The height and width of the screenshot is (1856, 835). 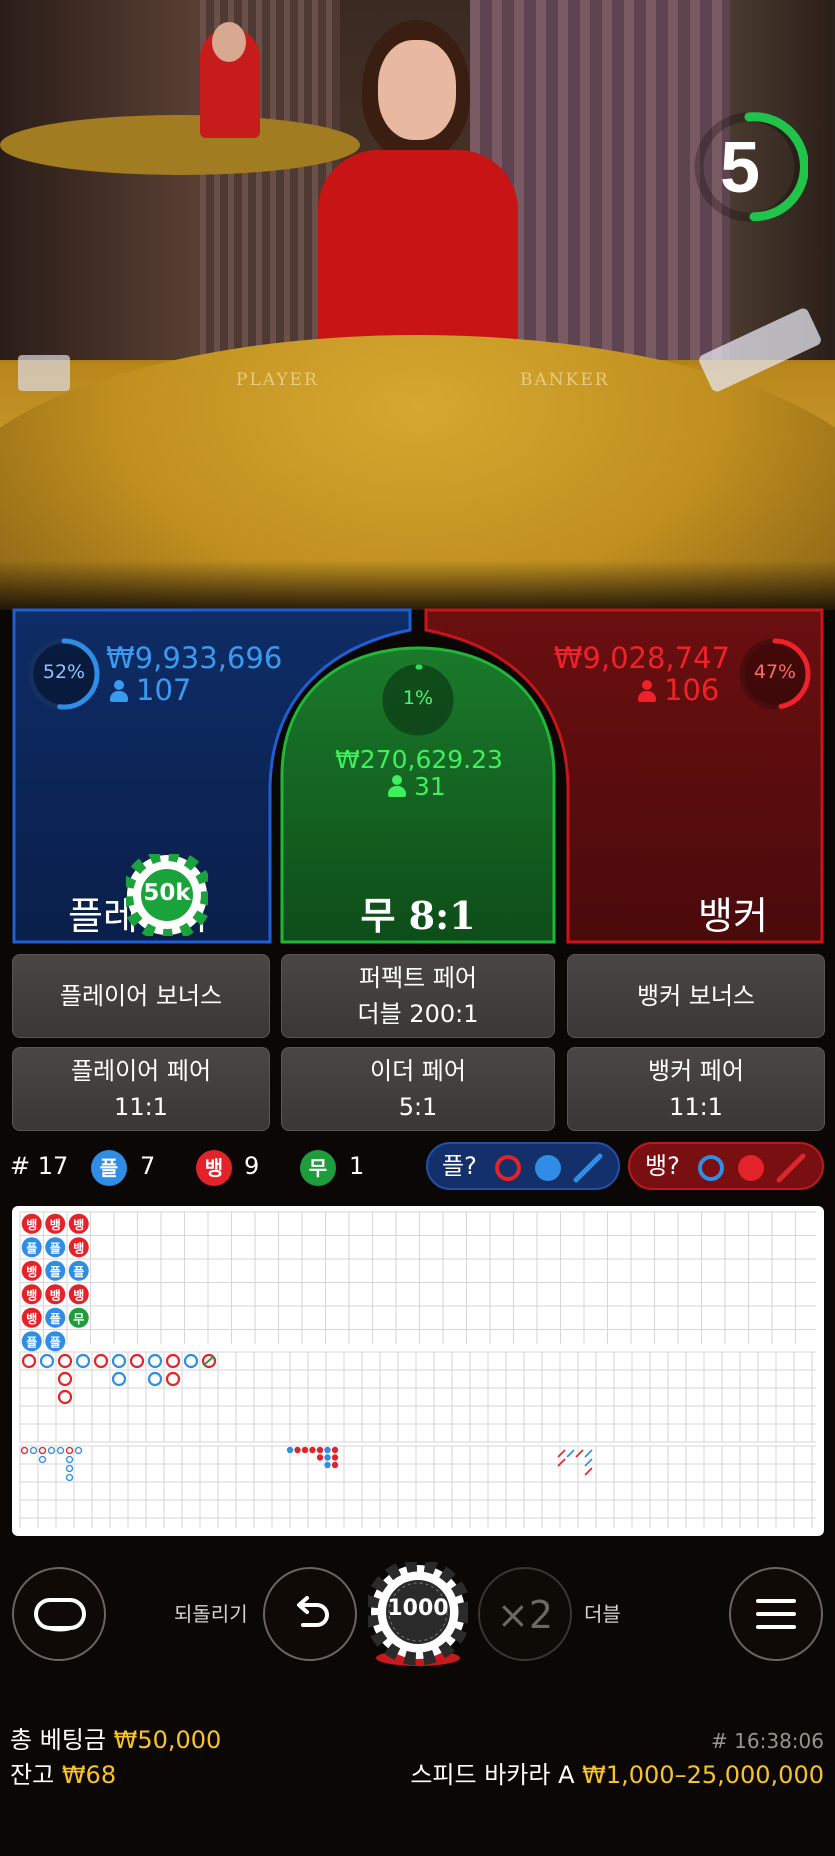 I want to click on player-percent: 52%, so click(x=64, y=672).